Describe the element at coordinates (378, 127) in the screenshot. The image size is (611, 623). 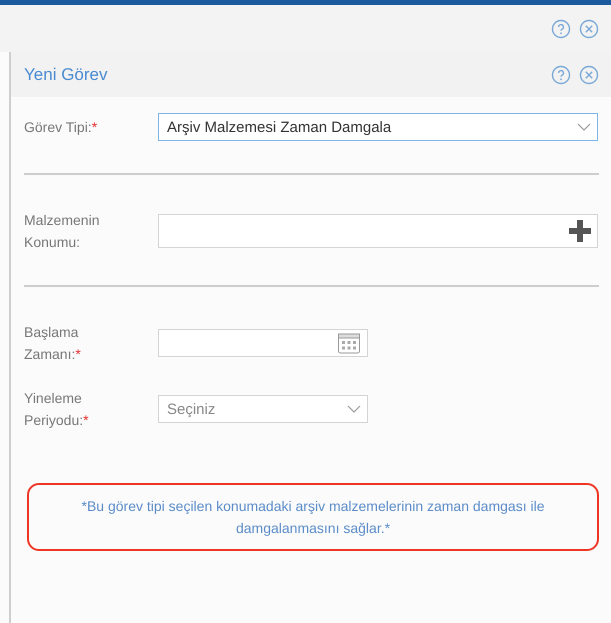
I see `dropdown: Arşiv Malzemesi Zaman Damgala` at that location.